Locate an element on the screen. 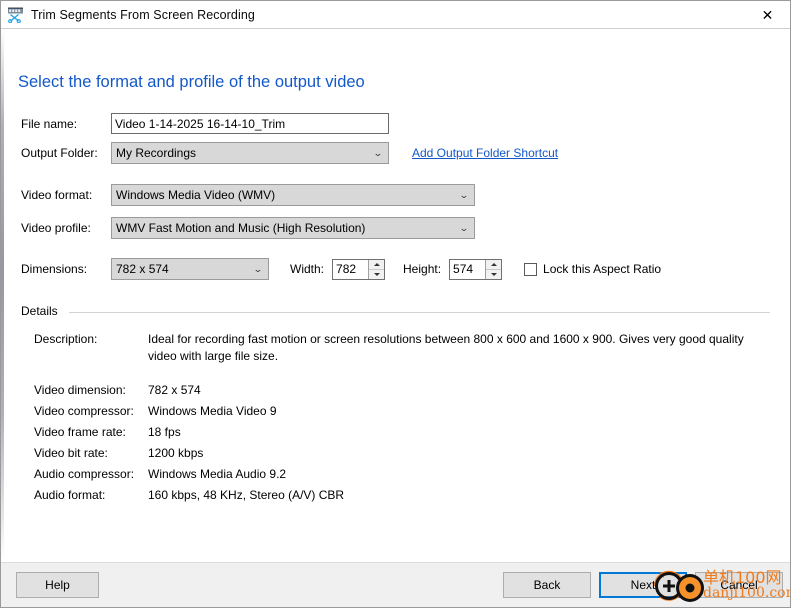  scissors-filmstrip-icon is located at coordinates (15, 15).